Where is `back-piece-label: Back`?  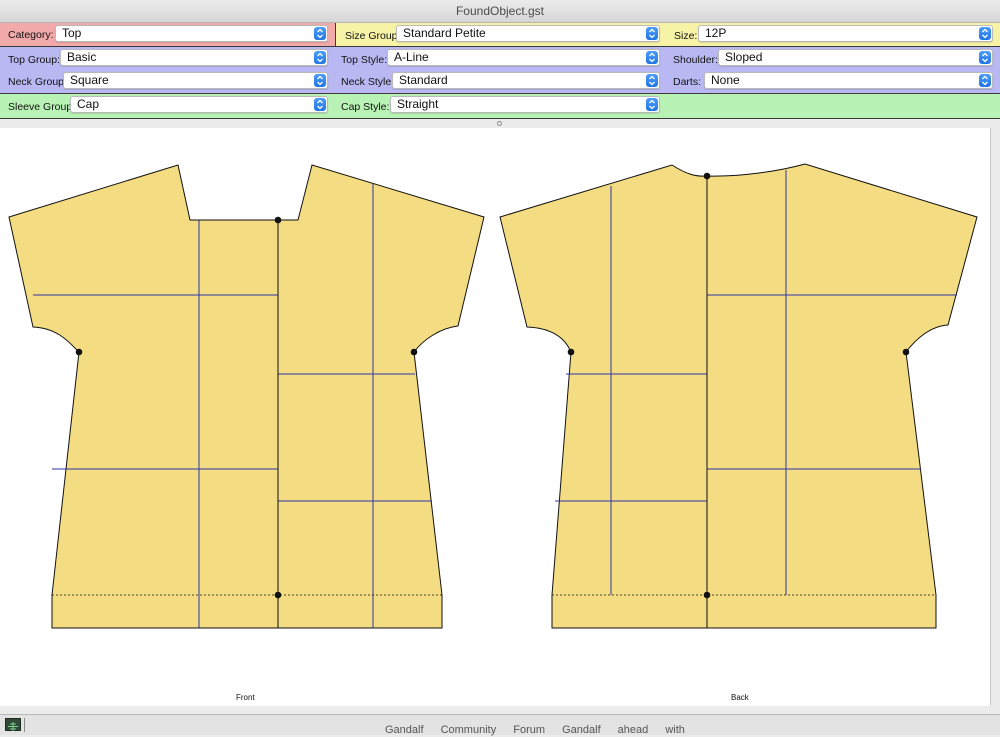
back-piece-label: Back is located at coordinates (740, 697).